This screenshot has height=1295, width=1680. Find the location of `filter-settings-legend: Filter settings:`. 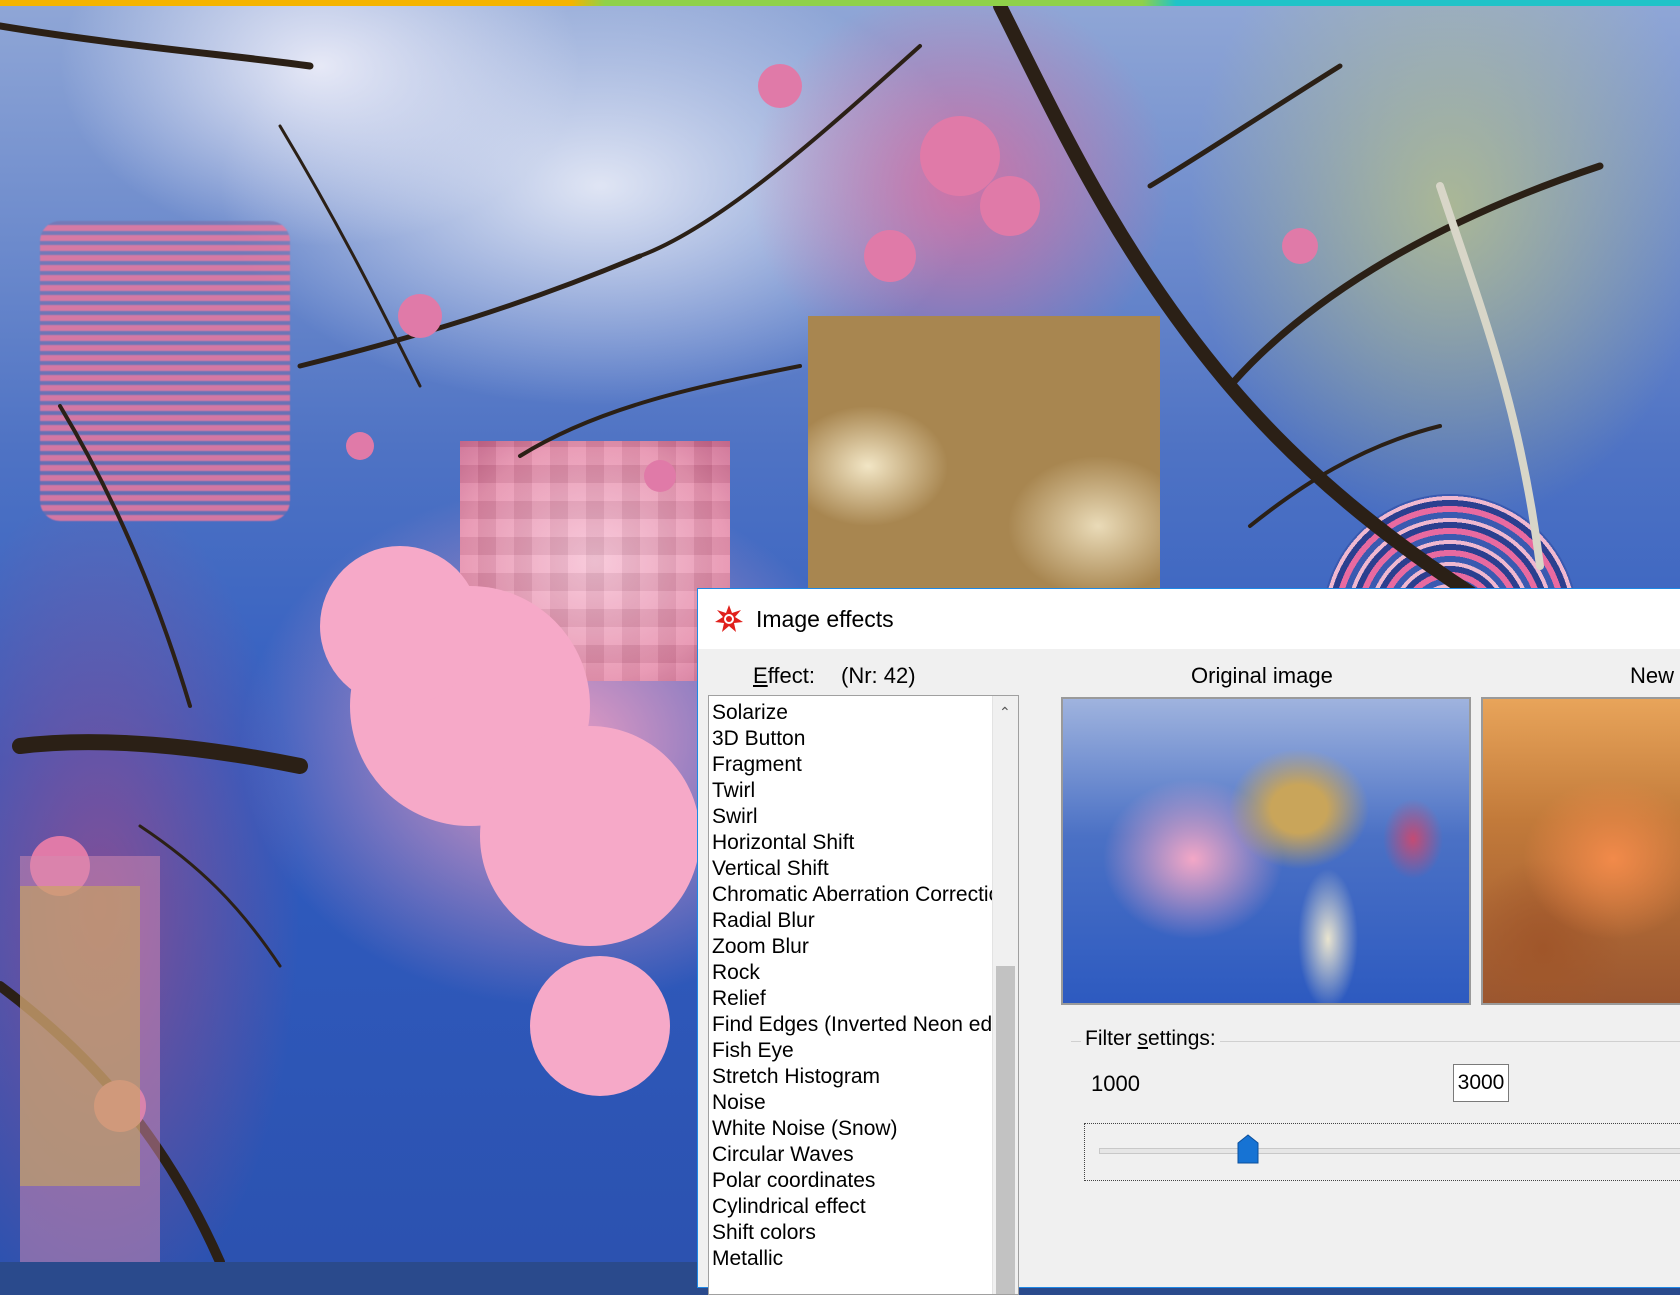

filter-settings-legend: Filter settings: is located at coordinates (1150, 1039).